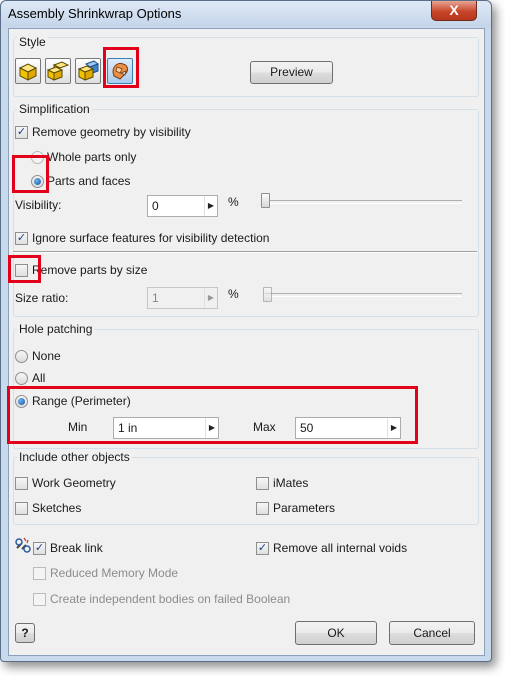 The width and height of the screenshot is (505, 676). Describe the element at coordinates (39, 599) in the screenshot. I see `create-independent-bodies-checkbox` at that location.